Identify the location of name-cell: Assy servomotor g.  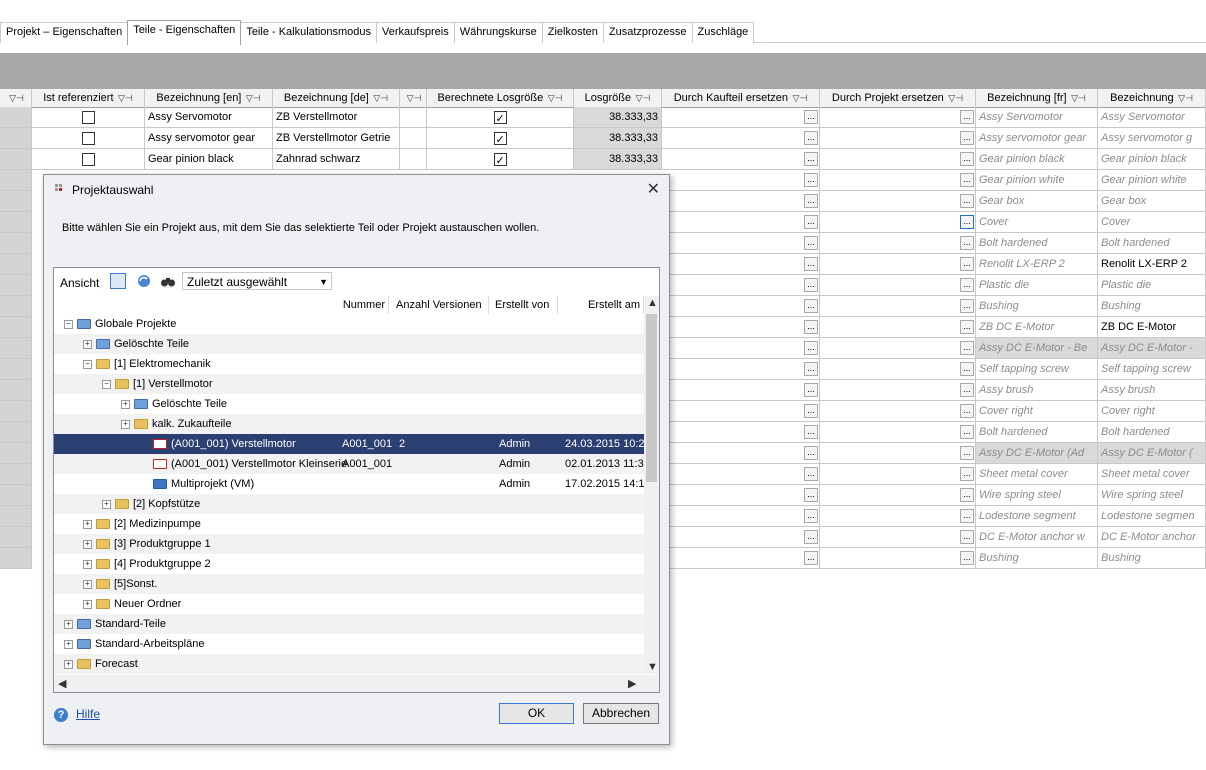
(1152, 138).